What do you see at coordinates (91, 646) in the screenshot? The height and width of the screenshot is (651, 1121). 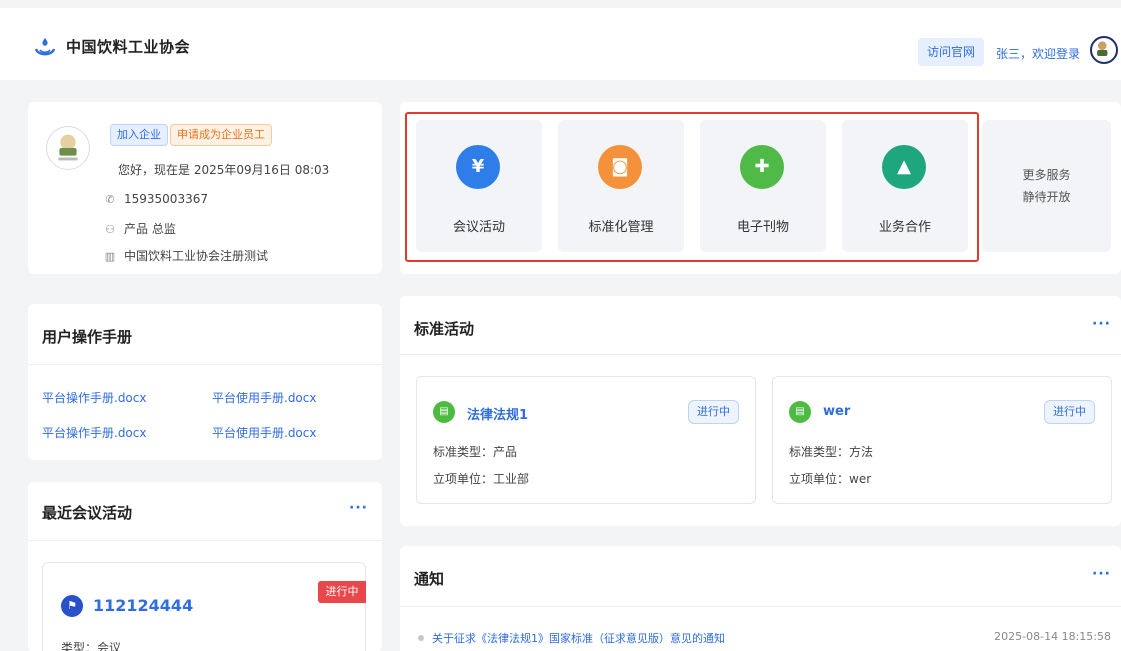 I see `meeting-type: 类型：会议` at bounding box center [91, 646].